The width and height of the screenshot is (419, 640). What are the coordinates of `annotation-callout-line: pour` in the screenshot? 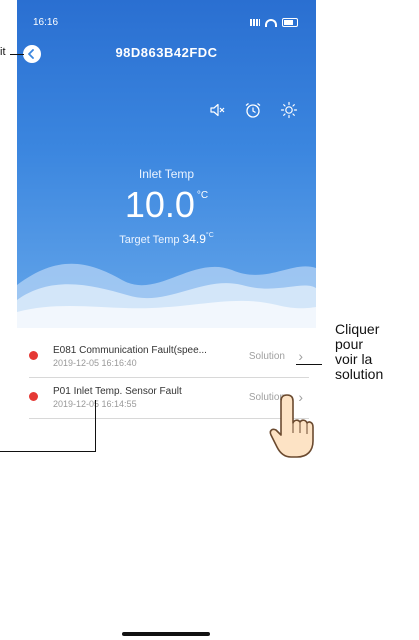 It's located at (349, 344).